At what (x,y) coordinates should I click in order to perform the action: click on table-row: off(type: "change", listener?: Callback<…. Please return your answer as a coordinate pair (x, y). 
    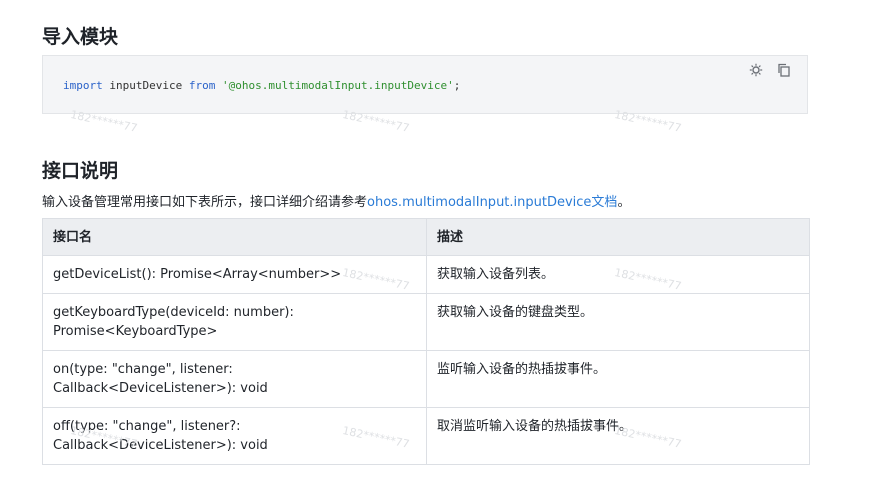
    Looking at the image, I should click on (426, 436).